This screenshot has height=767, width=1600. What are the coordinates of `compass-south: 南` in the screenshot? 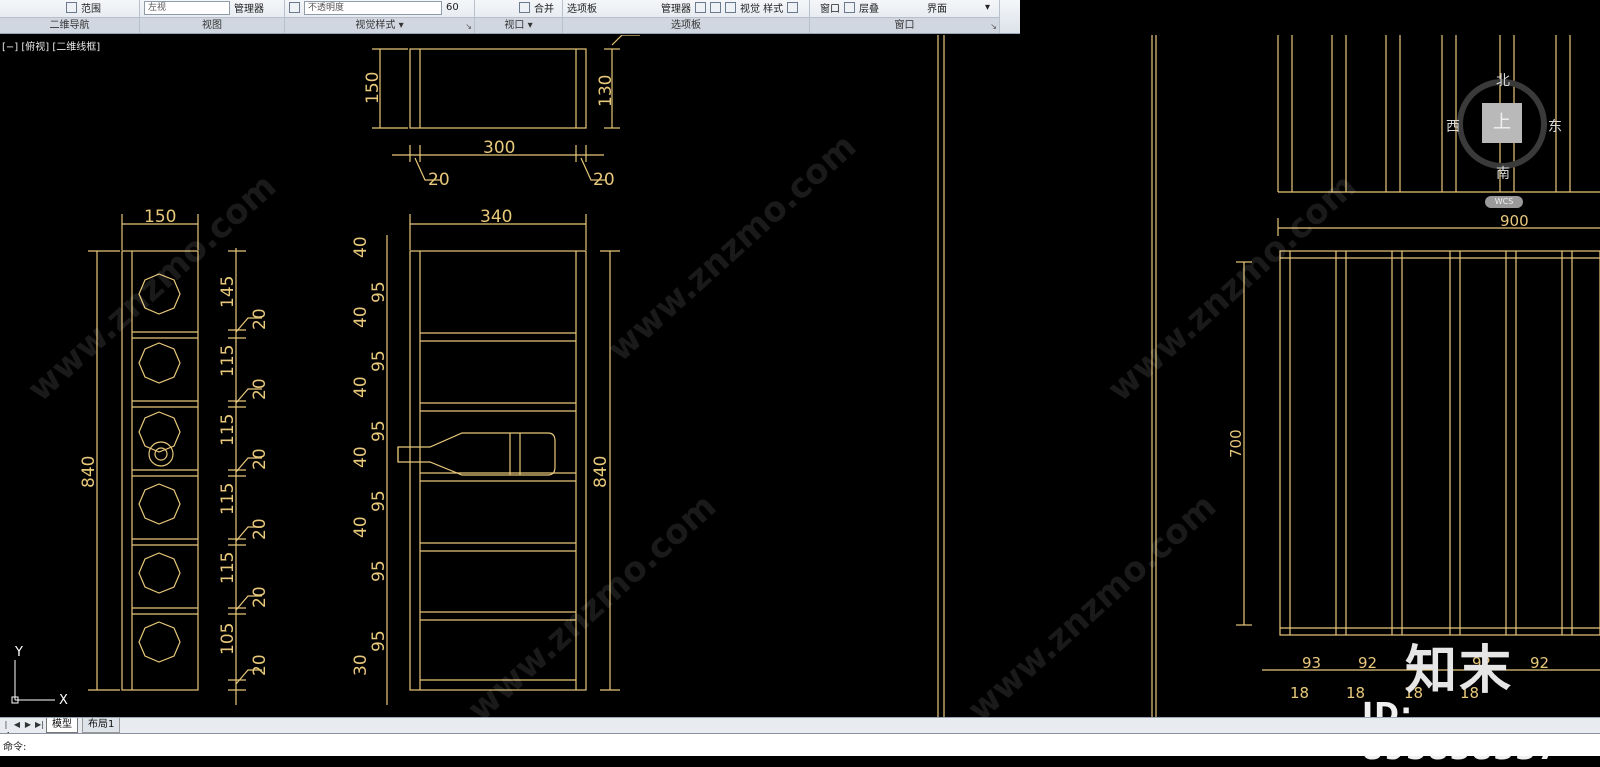 It's located at (1503, 173).